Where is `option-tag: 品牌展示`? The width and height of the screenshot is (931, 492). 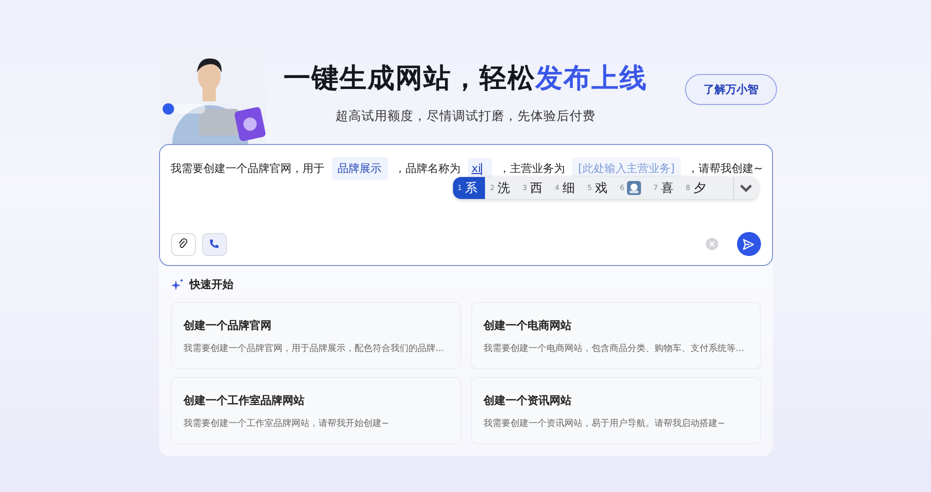
option-tag: 品牌展示 is located at coordinates (360, 168).